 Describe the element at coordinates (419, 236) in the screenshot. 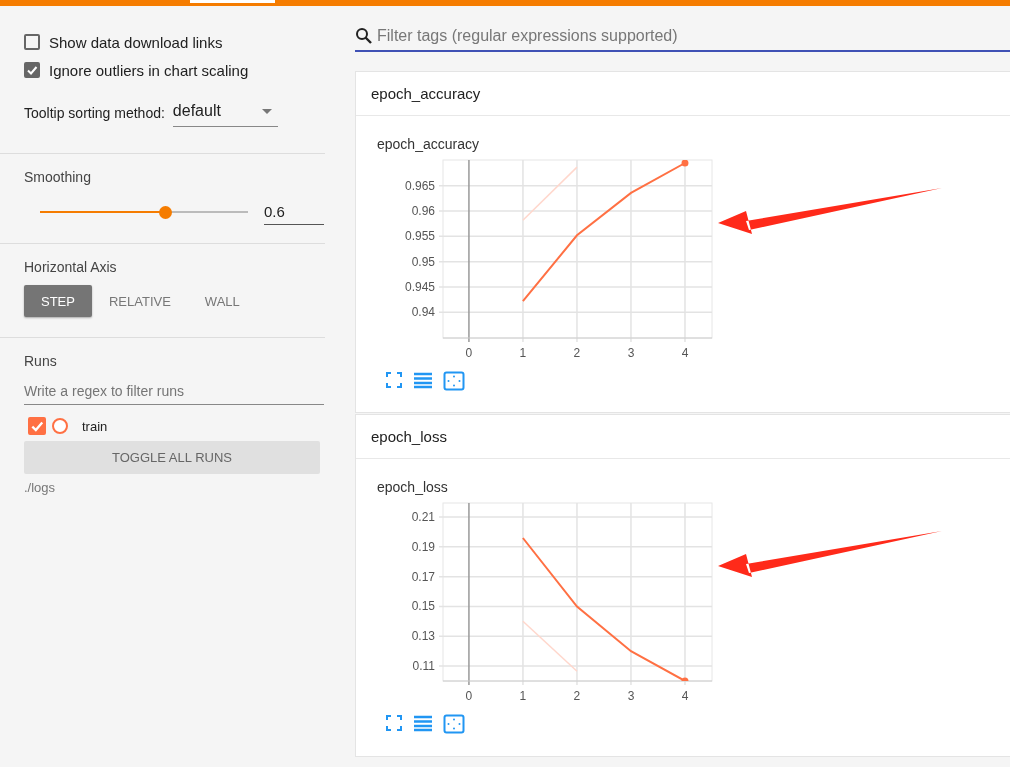

I see `y-tick-label: 0.955` at that location.